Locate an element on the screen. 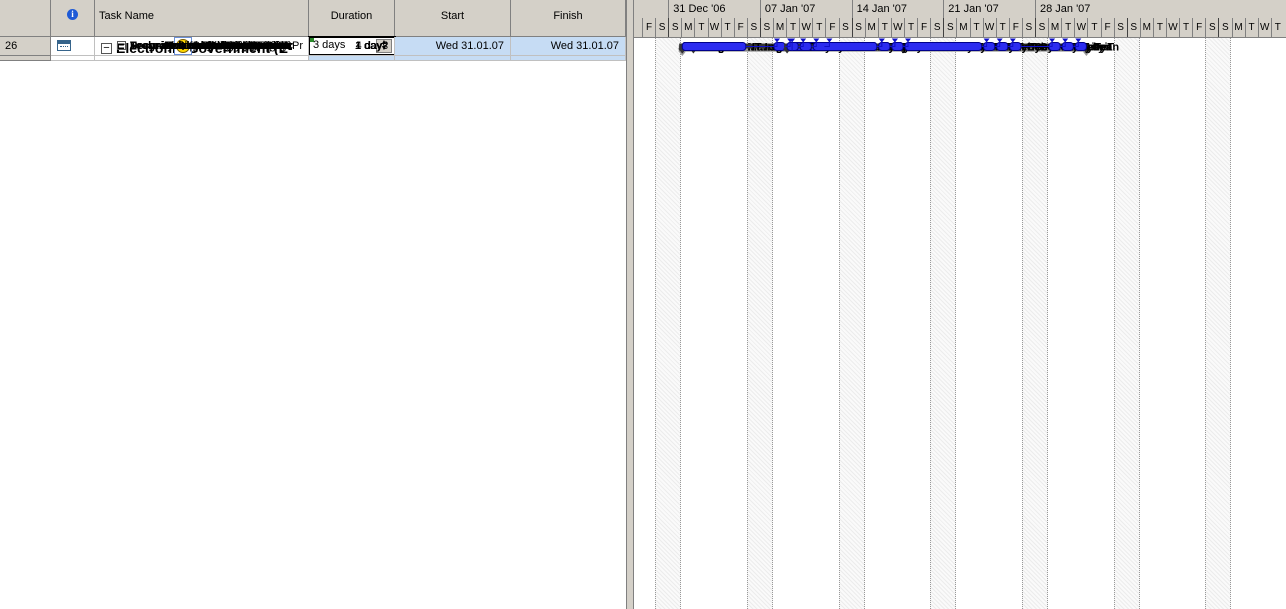 The width and height of the screenshot is (1286, 609). row-id: 26 is located at coordinates (25, 46).